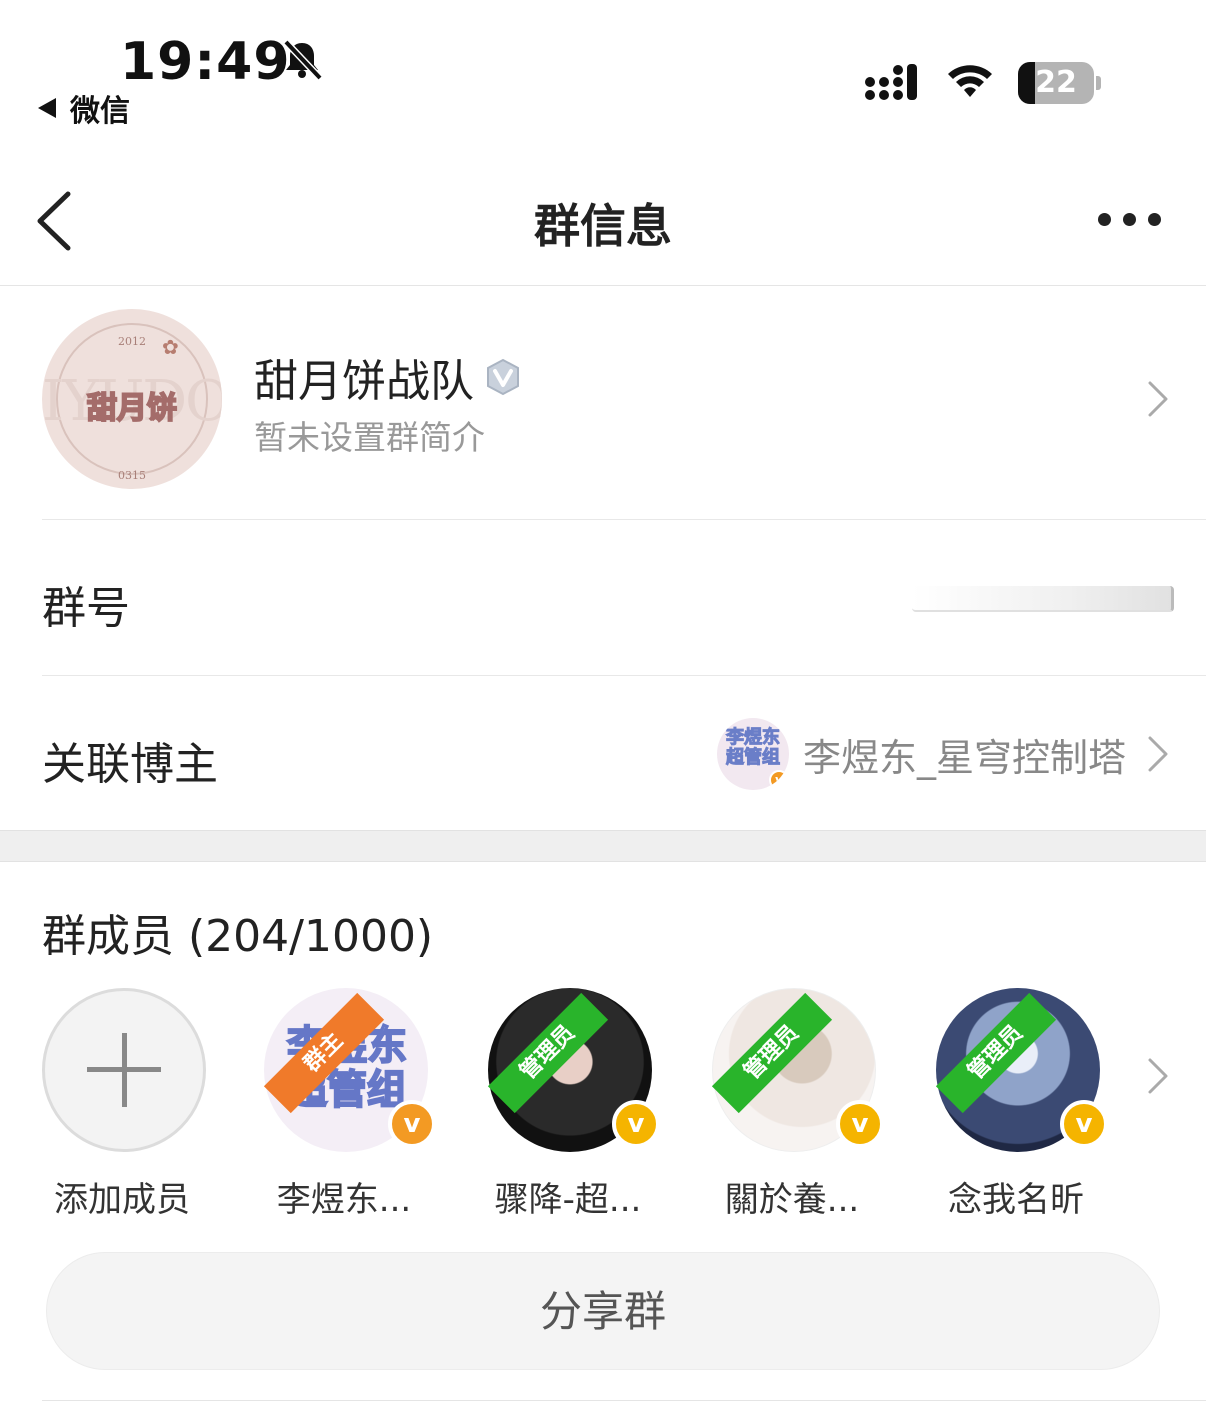 Image resolution: width=1206 pixels, height=1416 pixels. What do you see at coordinates (47, 108) in the screenshot?
I see `back-triangle-icon` at bounding box center [47, 108].